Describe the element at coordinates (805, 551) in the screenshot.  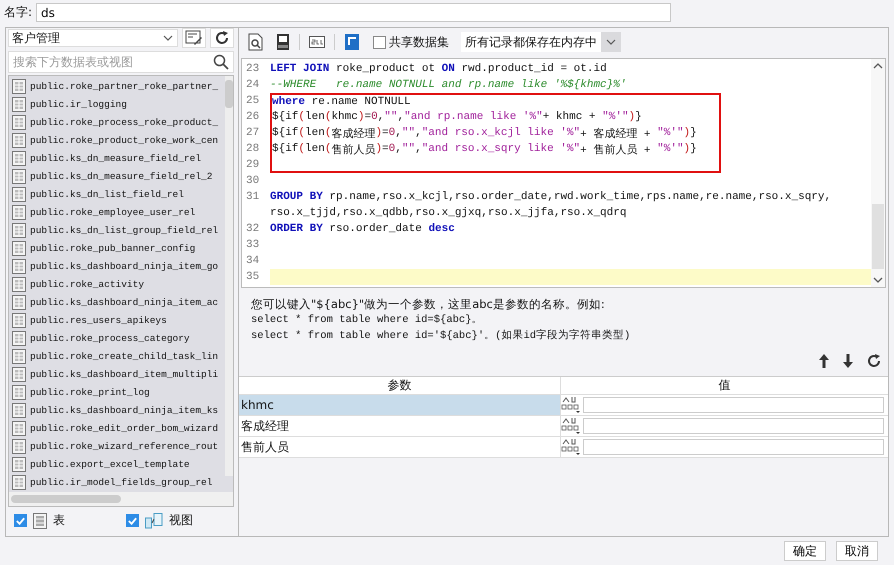
I see `dialog-button: 确定` at that location.